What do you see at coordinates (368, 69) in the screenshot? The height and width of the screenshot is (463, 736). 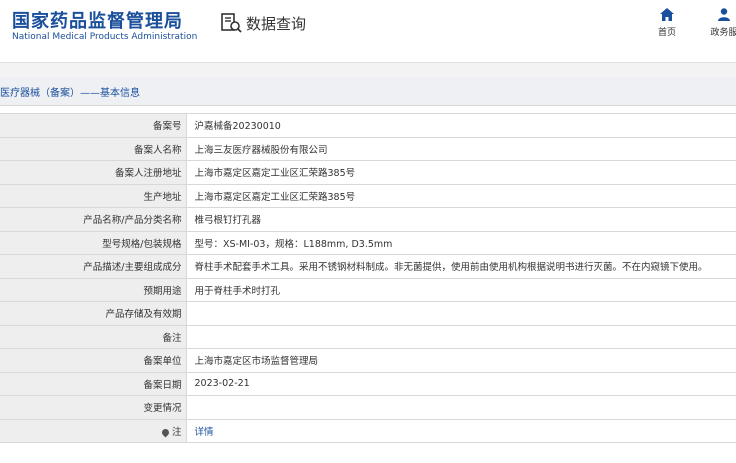 I see `header-divider` at bounding box center [368, 69].